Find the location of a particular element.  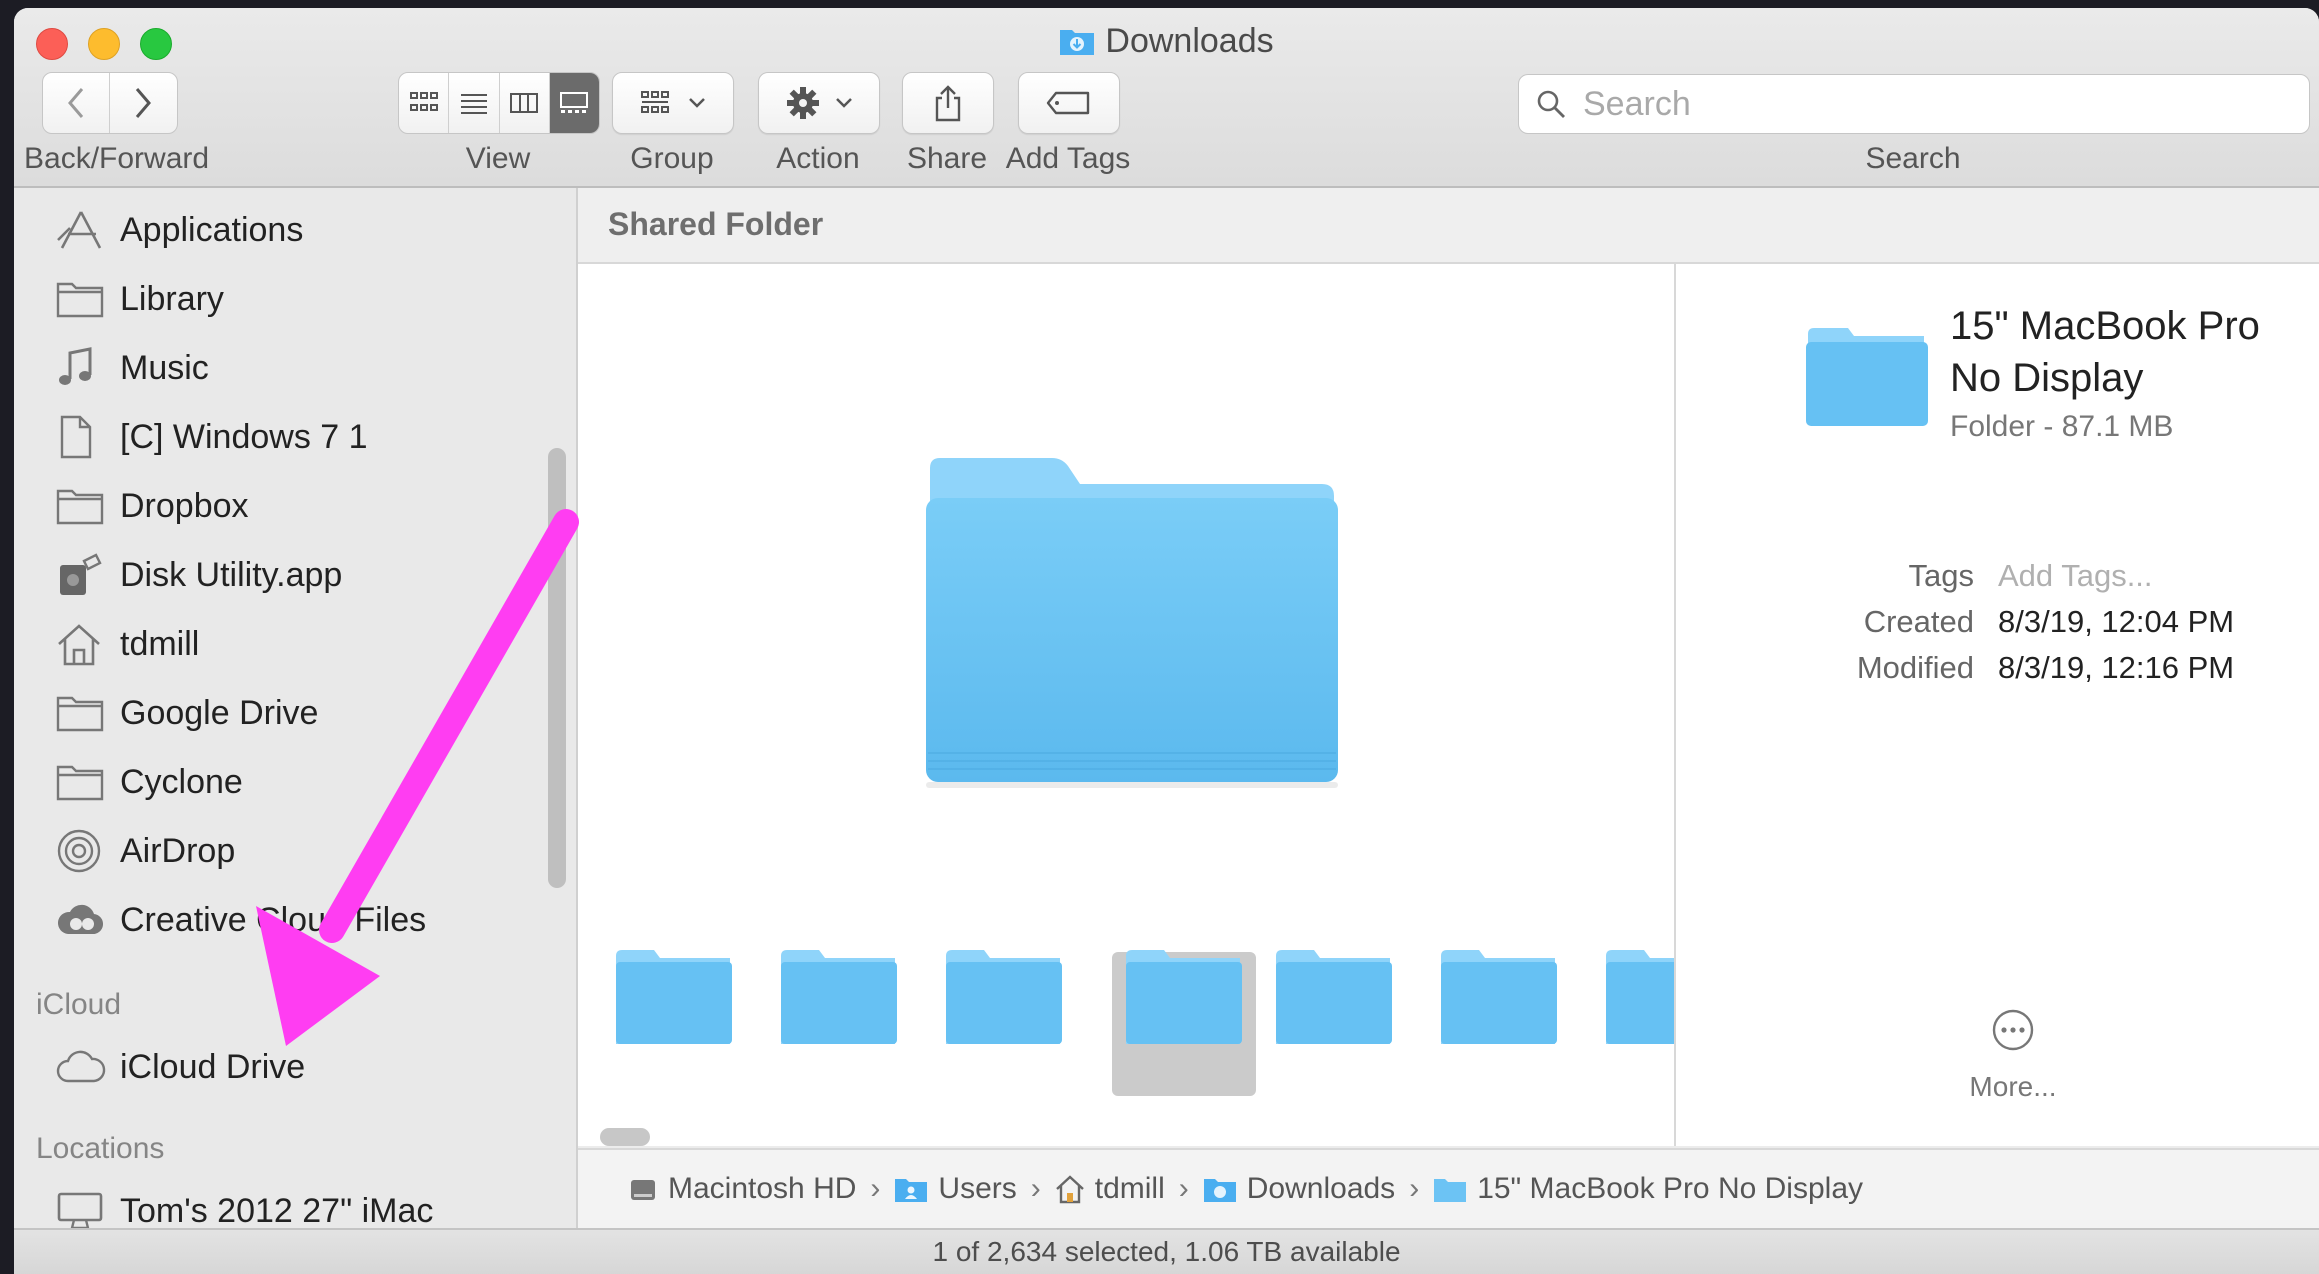

search-field is located at coordinates (1914, 104).